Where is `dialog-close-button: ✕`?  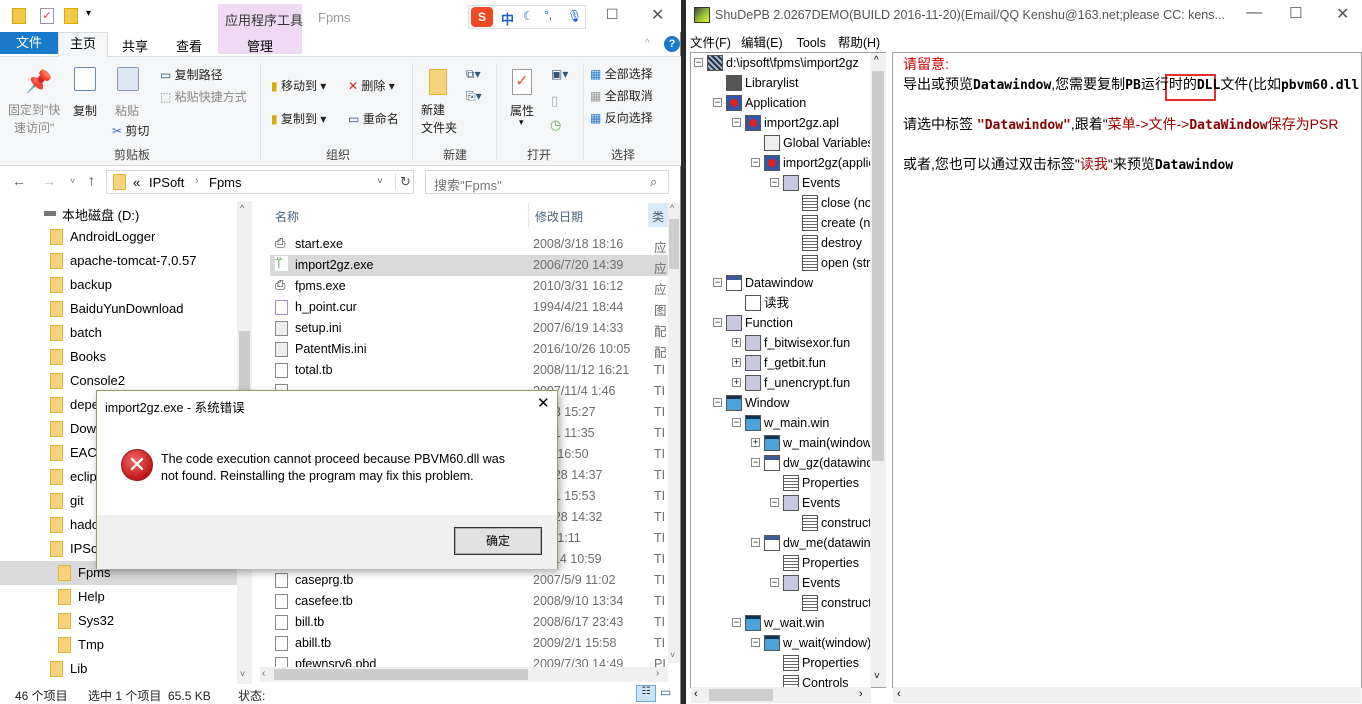
dialog-close-button: ✕ is located at coordinates (543, 403).